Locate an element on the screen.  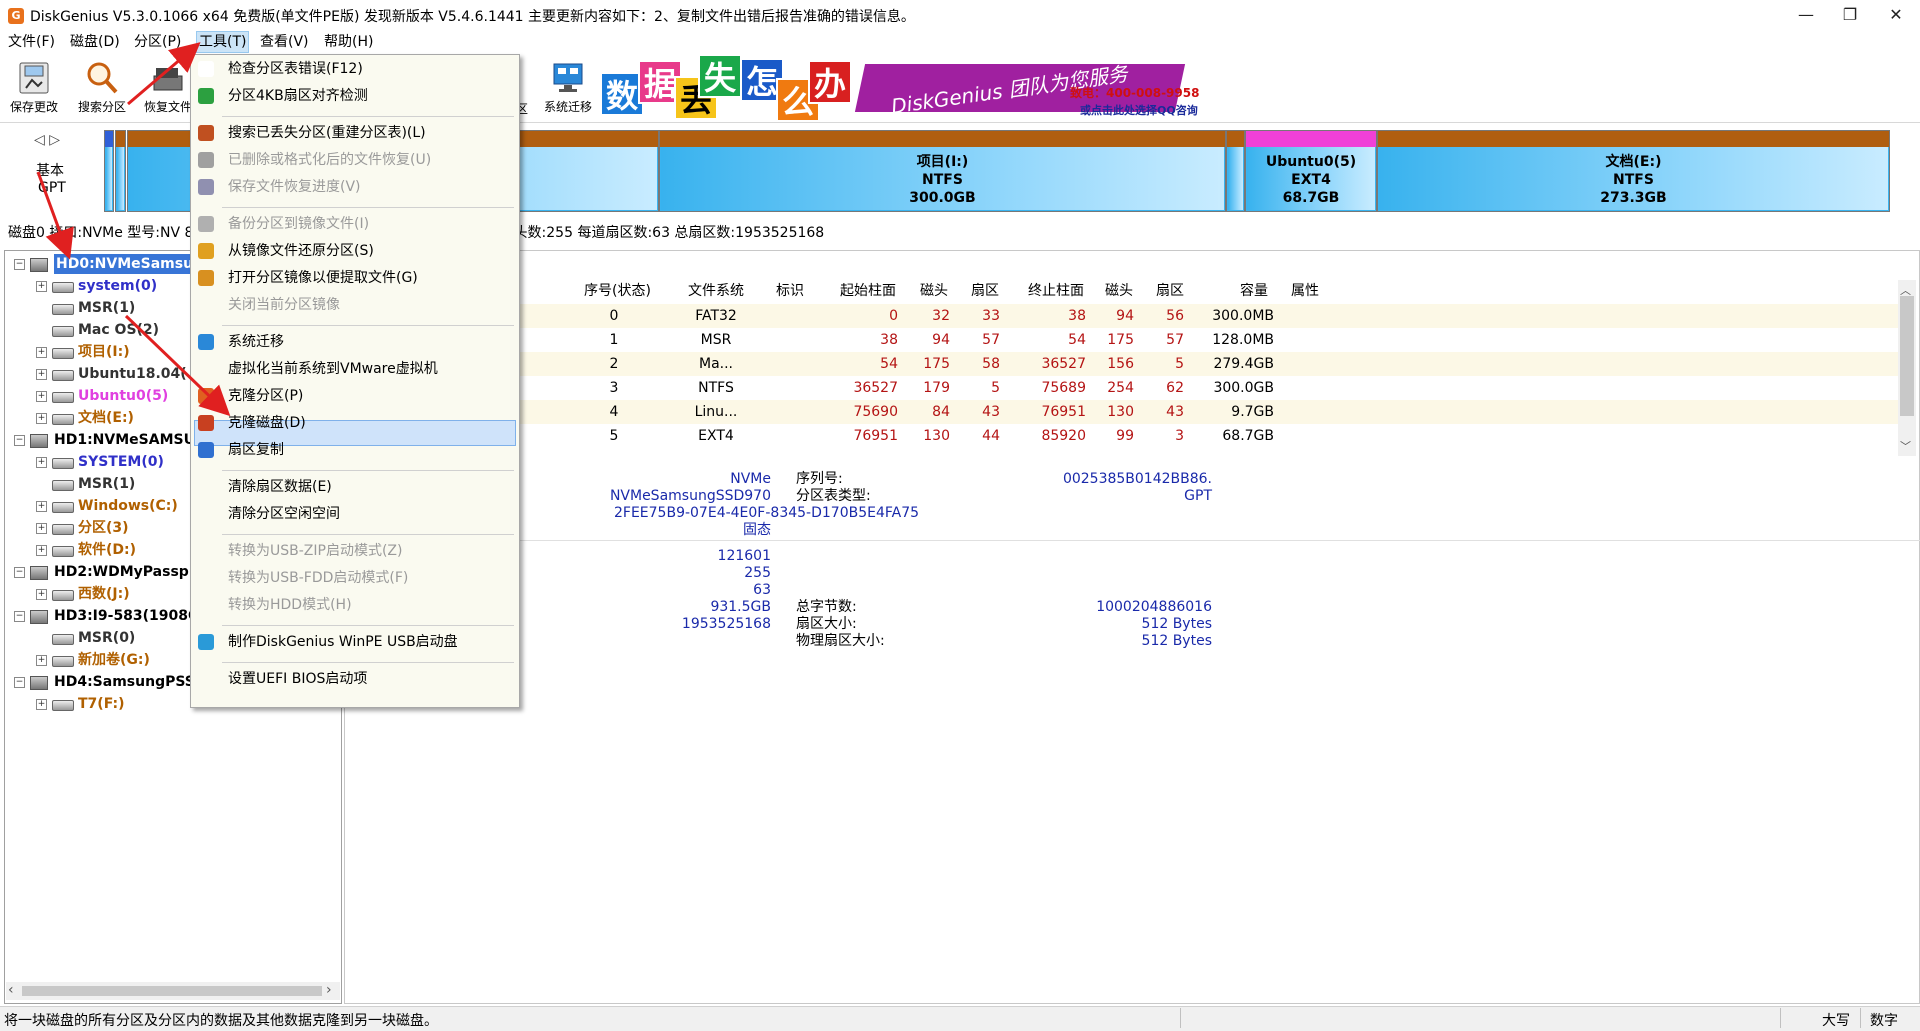
partition-block-linux is located at coordinates (1235, 171).